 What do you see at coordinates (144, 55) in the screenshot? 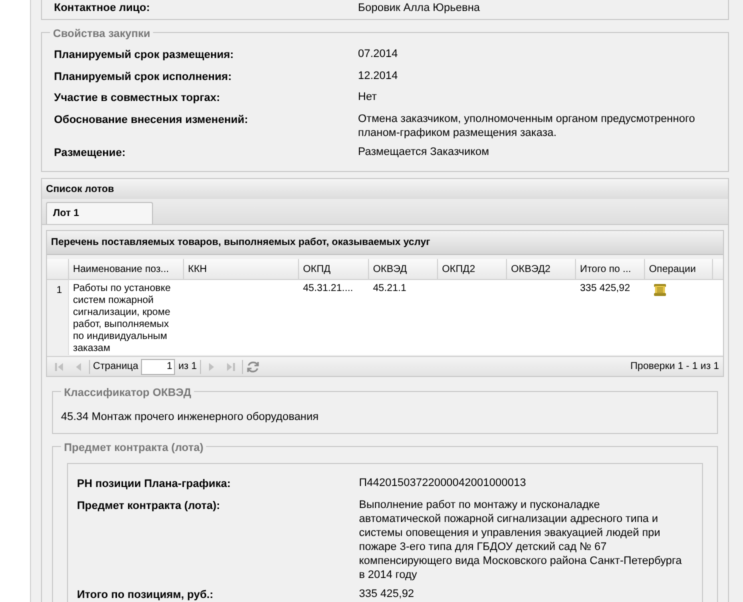
I see `field-label: Планируемый срок размещения:` at bounding box center [144, 55].